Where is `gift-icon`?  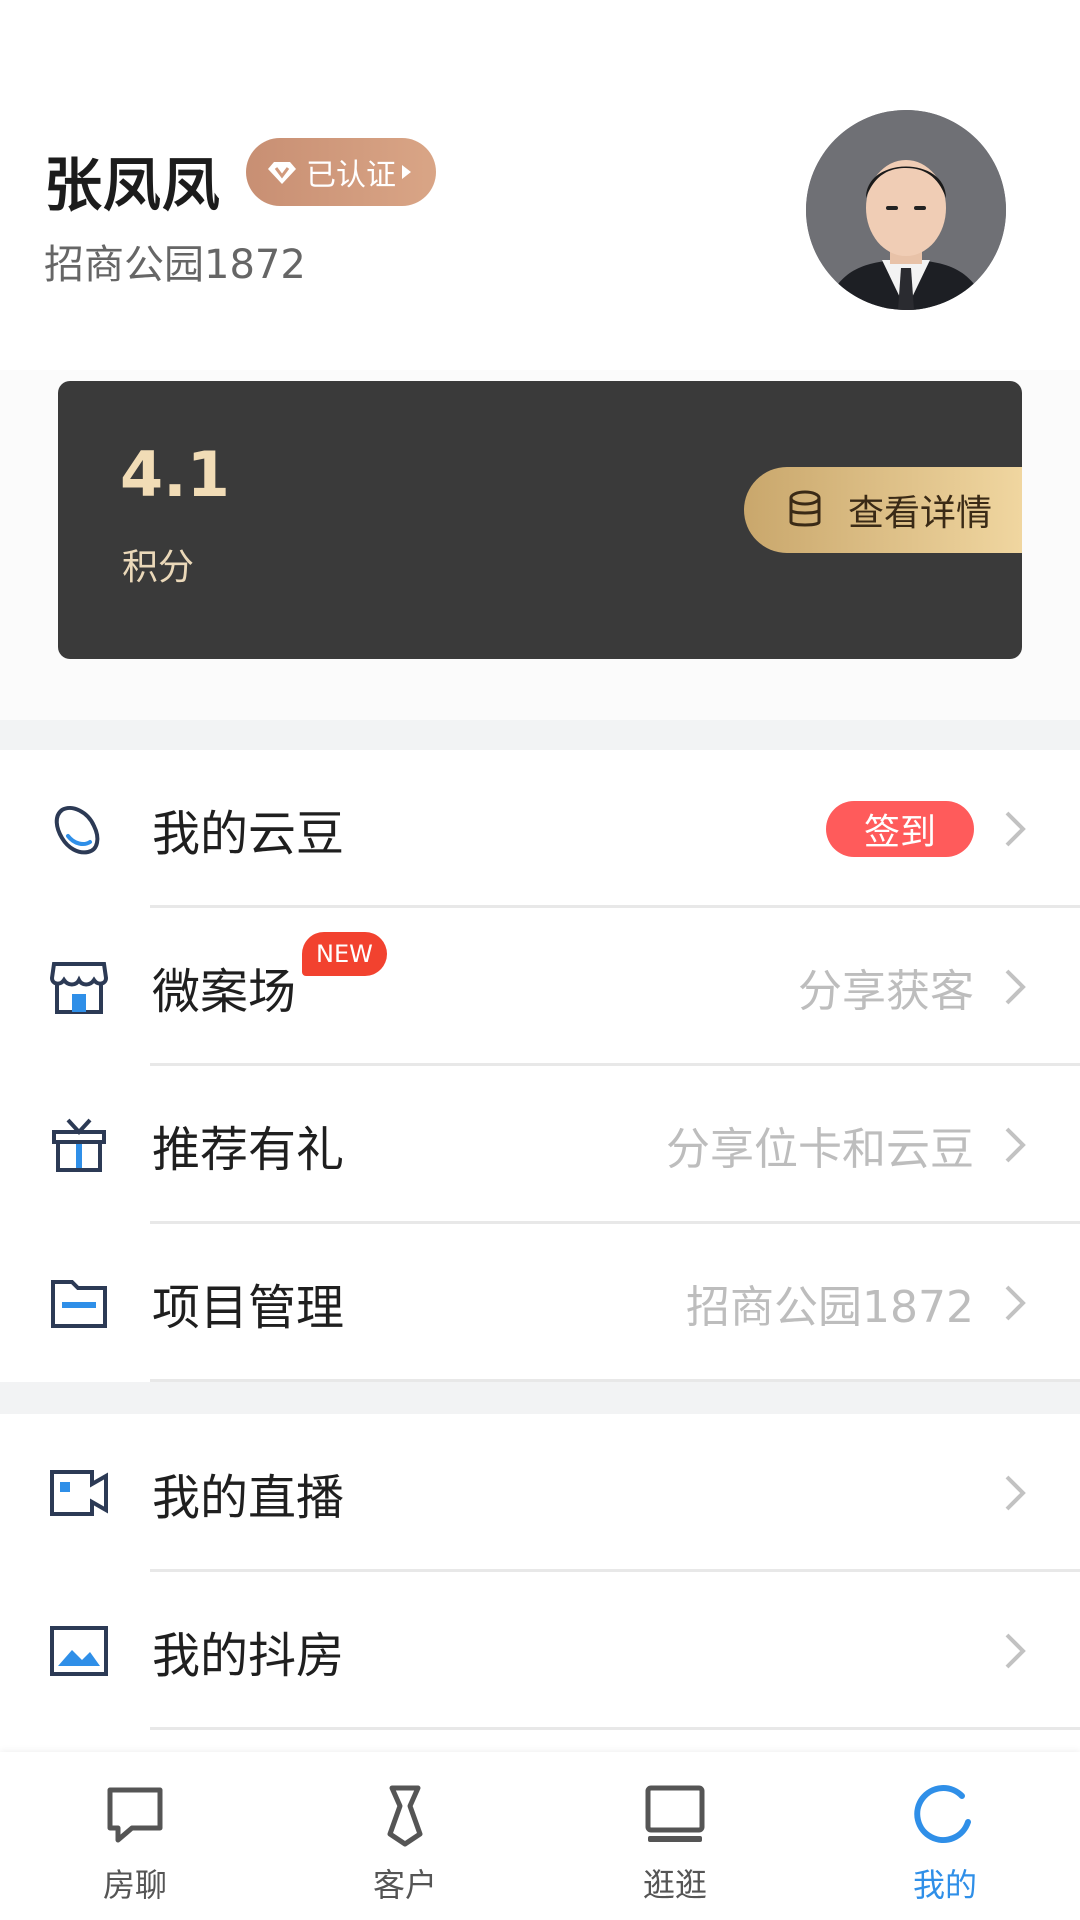 gift-icon is located at coordinates (79, 1145).